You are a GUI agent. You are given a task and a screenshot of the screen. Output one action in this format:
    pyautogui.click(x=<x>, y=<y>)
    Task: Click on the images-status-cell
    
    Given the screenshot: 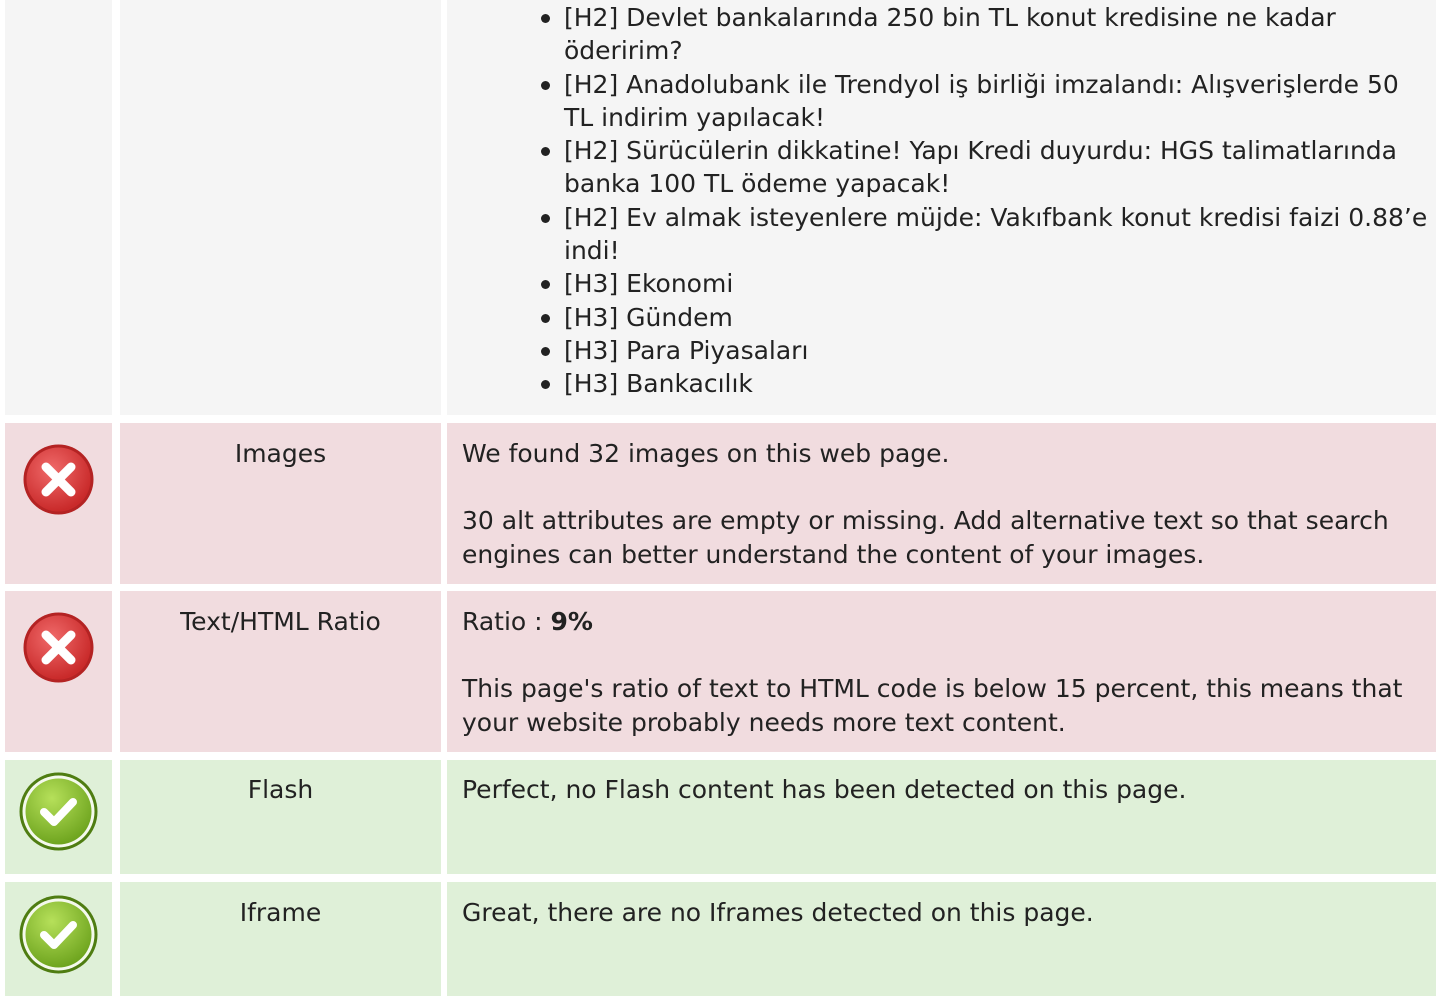 What is the action you would take?
    pyautogui.click(x=58, y=503)
    